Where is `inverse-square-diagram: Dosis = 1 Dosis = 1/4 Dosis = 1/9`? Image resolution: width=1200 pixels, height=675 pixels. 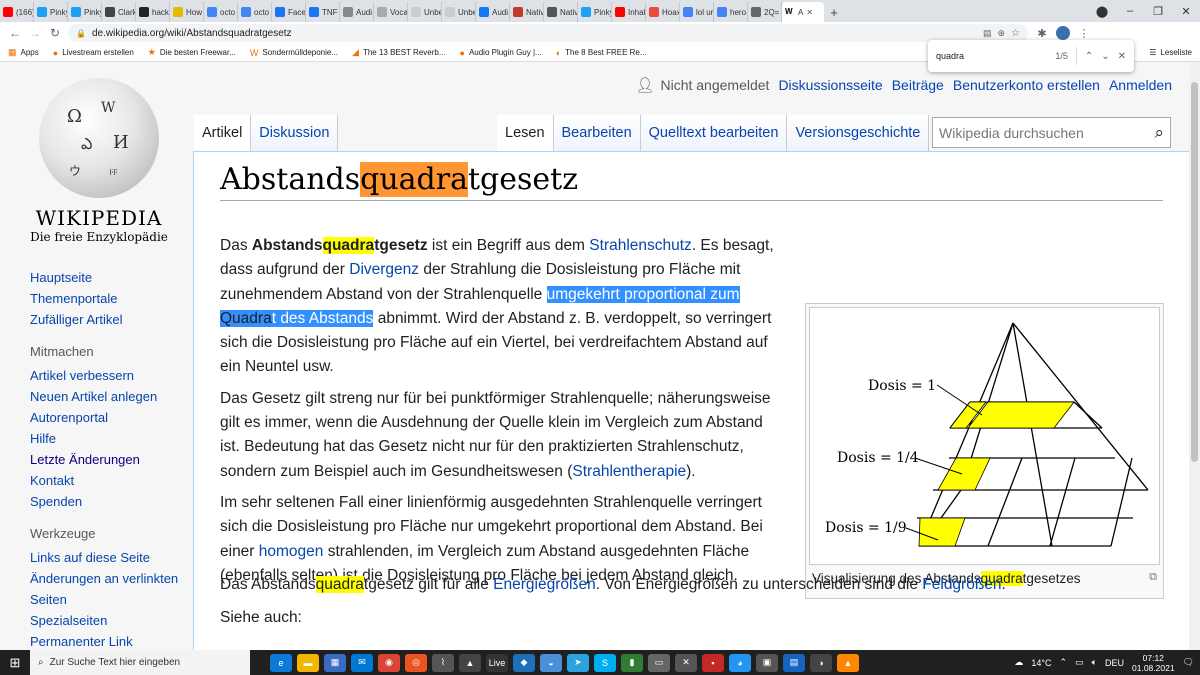
inverse-square-diagram: Dosis = 1 Dosis = 1/4 Dosis = 1/9 is located at coordinates (984, 436).